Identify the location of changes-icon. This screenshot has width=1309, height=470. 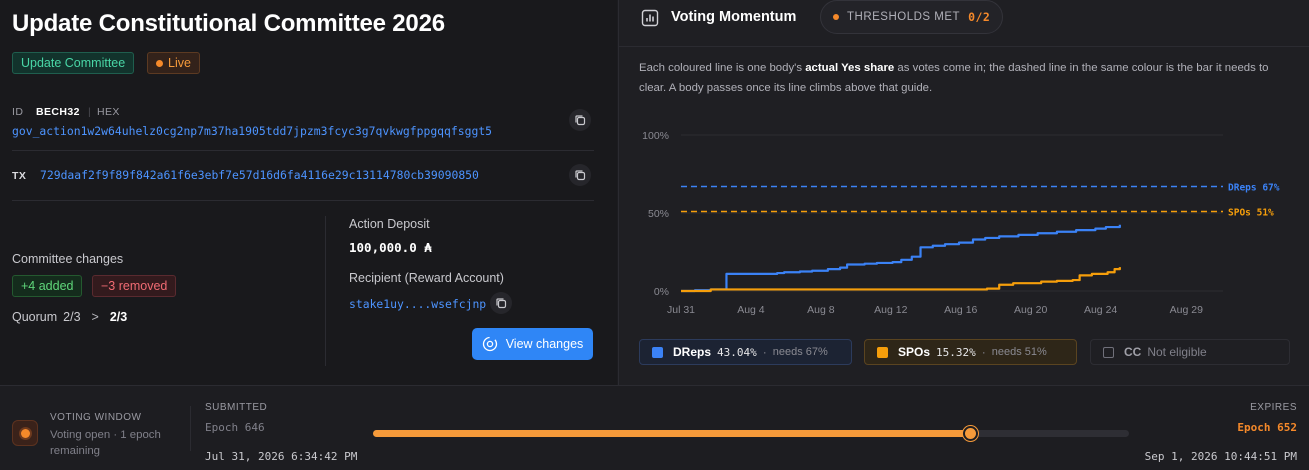
(489, 344).